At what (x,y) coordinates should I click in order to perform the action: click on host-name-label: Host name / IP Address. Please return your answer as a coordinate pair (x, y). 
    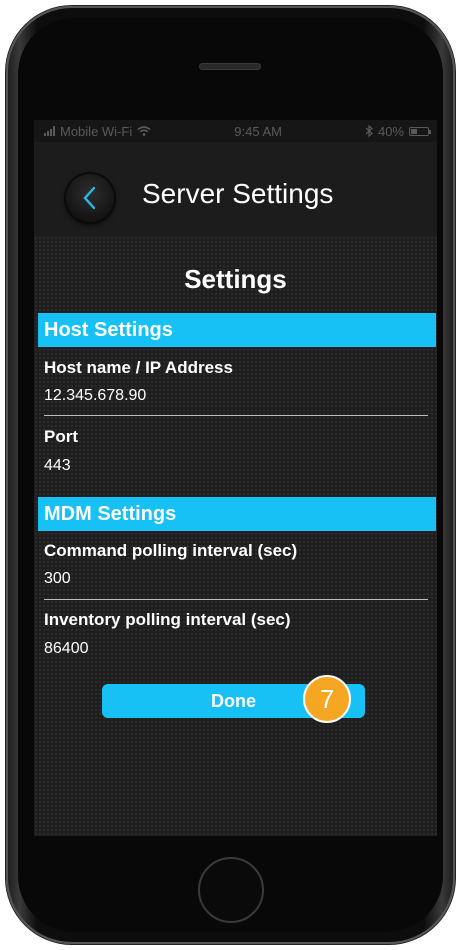
    Looking at the image, I should click on (138, 367).